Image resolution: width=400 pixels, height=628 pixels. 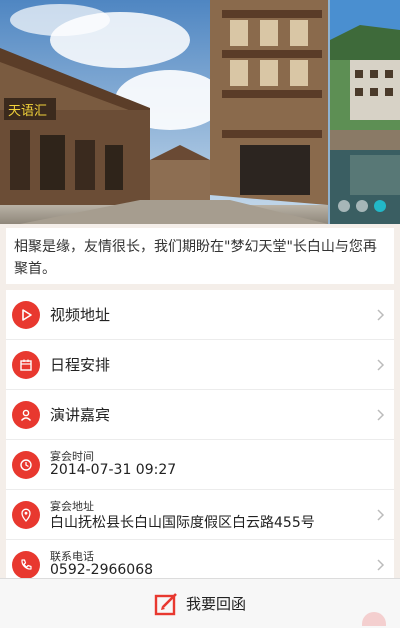 I want to click on person-icon, so click(x=26, y=415).